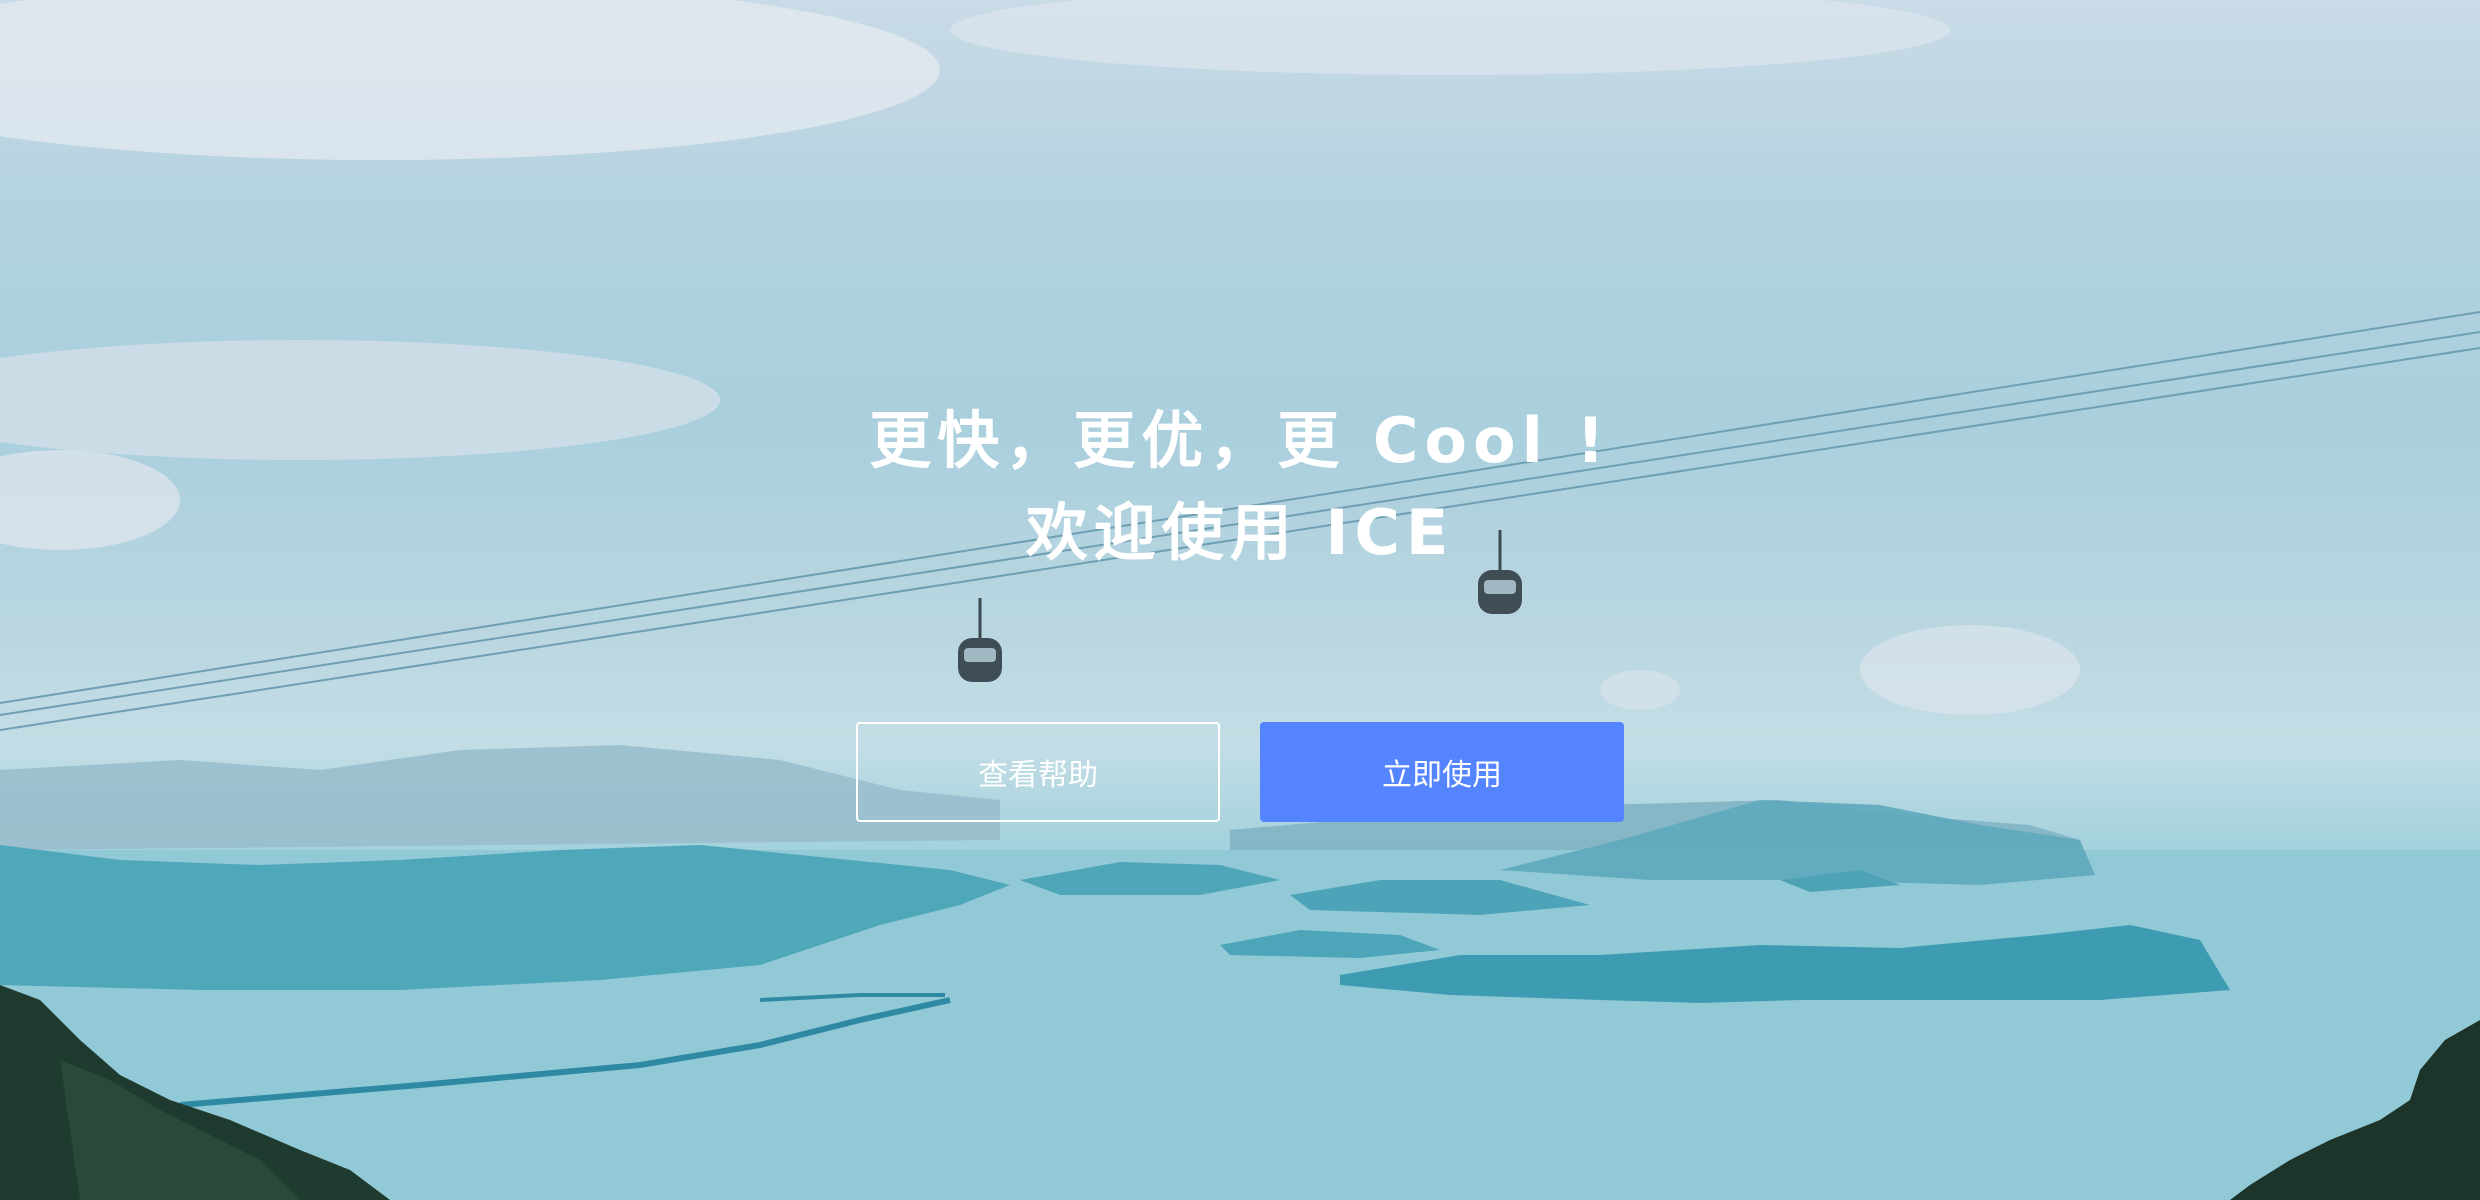 This screenshot has width=2480, height=1200. I want to click on hero-title-line2: 欢迎使用 ICE, so click(1240, 532).